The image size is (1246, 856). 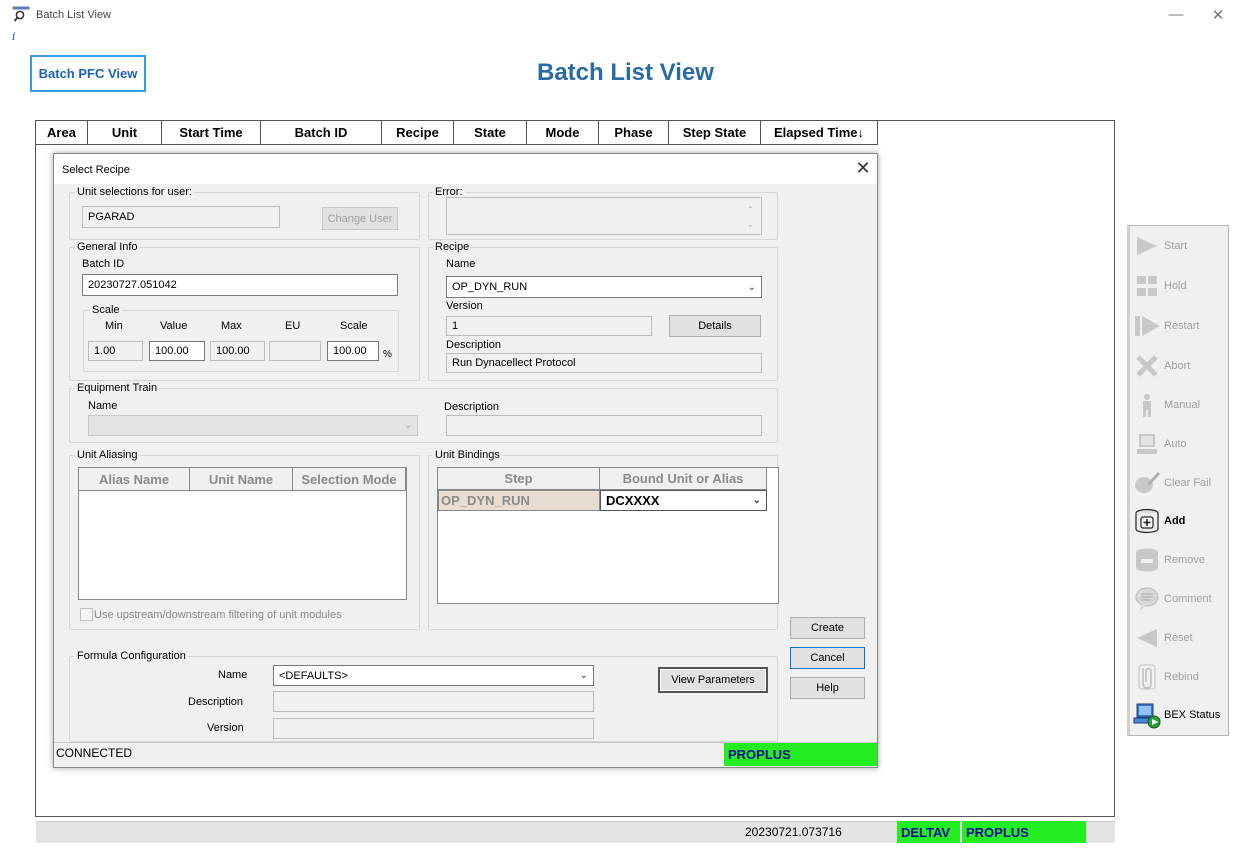 What do you see at coordinates (452, 247) in the screenshot?
I see `recipe-group-label: Recipe` at bounding box center [452, 247].